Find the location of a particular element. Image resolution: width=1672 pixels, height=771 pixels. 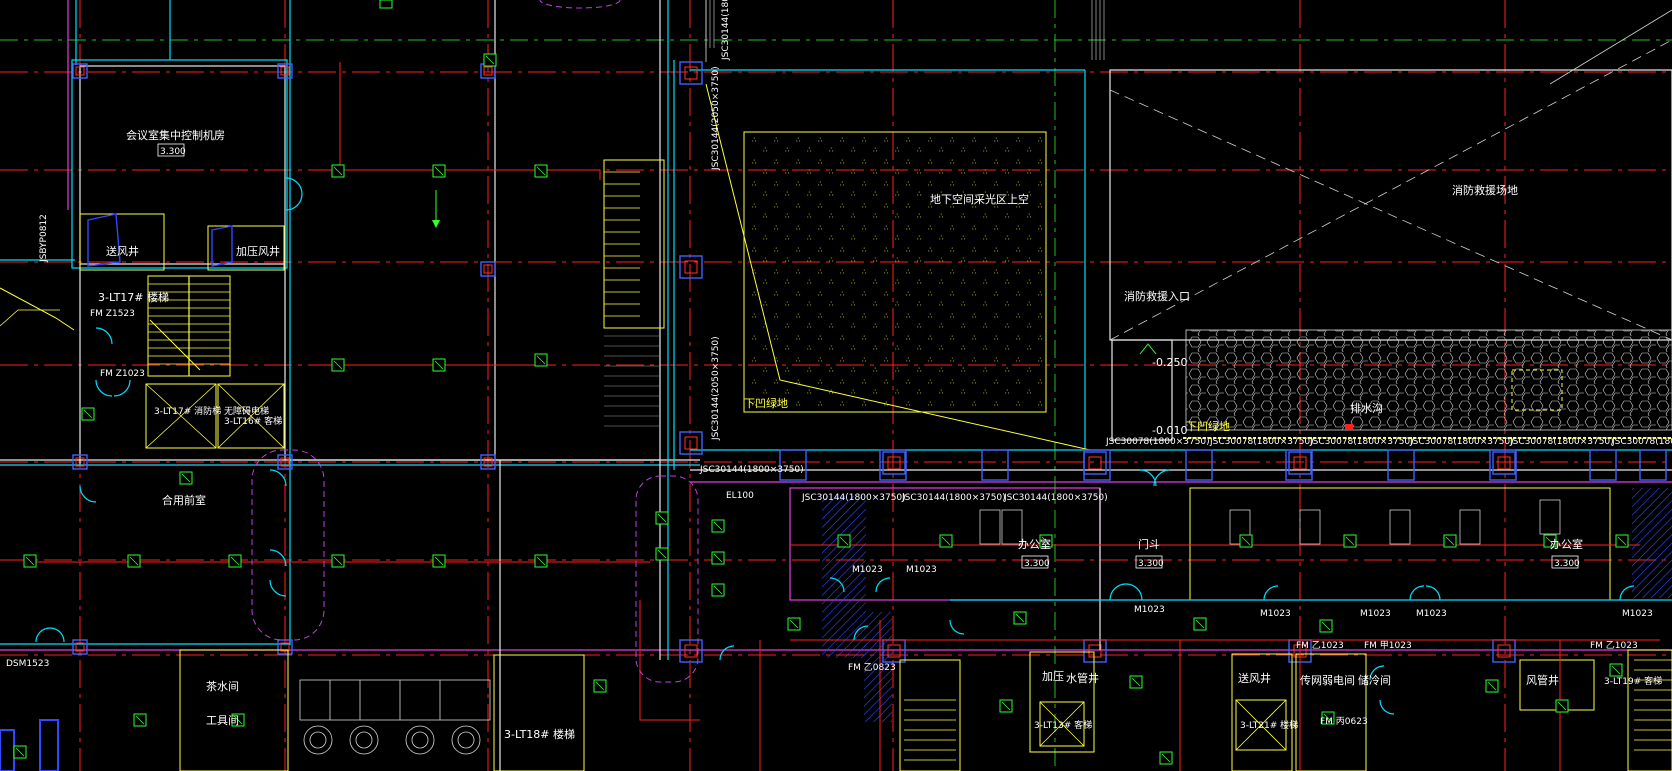

door-tag-5: M1023 is located at coordinates (1149, 610).